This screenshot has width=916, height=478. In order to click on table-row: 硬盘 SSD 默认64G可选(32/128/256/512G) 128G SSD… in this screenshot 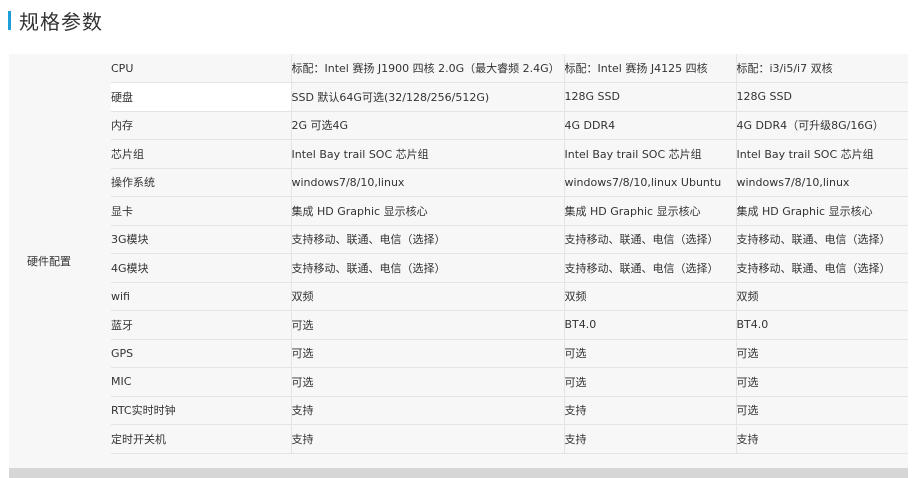, I will do `click(509, 97)`.